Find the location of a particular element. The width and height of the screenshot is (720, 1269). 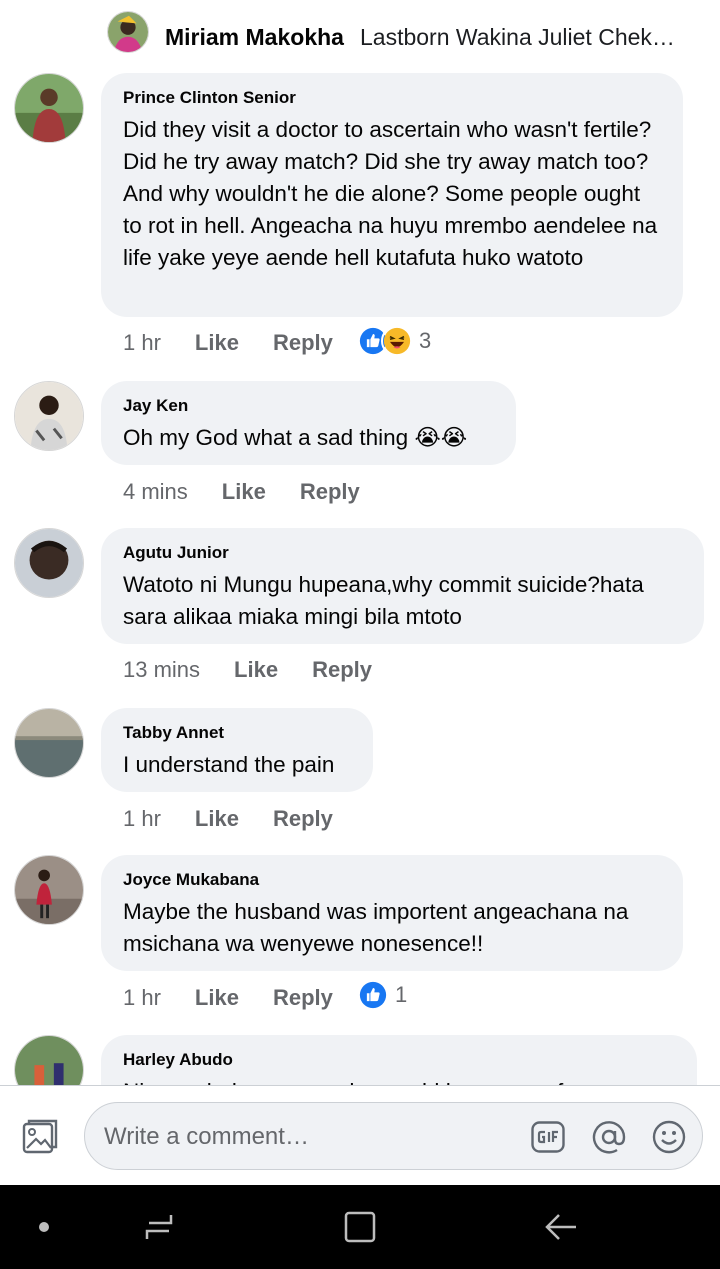

crying-emoji: 😭😭 is located at coordinates (441, 438).